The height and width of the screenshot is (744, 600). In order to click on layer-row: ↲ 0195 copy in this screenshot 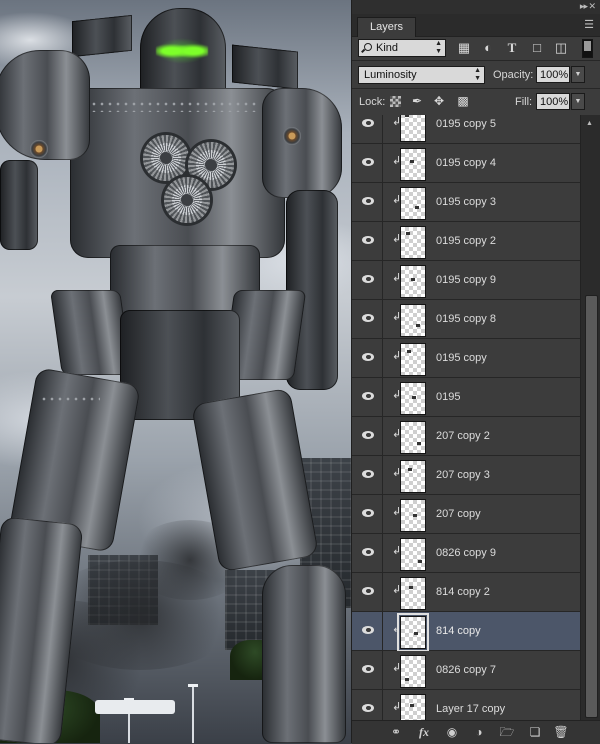, I will do `click(466, 358)`.